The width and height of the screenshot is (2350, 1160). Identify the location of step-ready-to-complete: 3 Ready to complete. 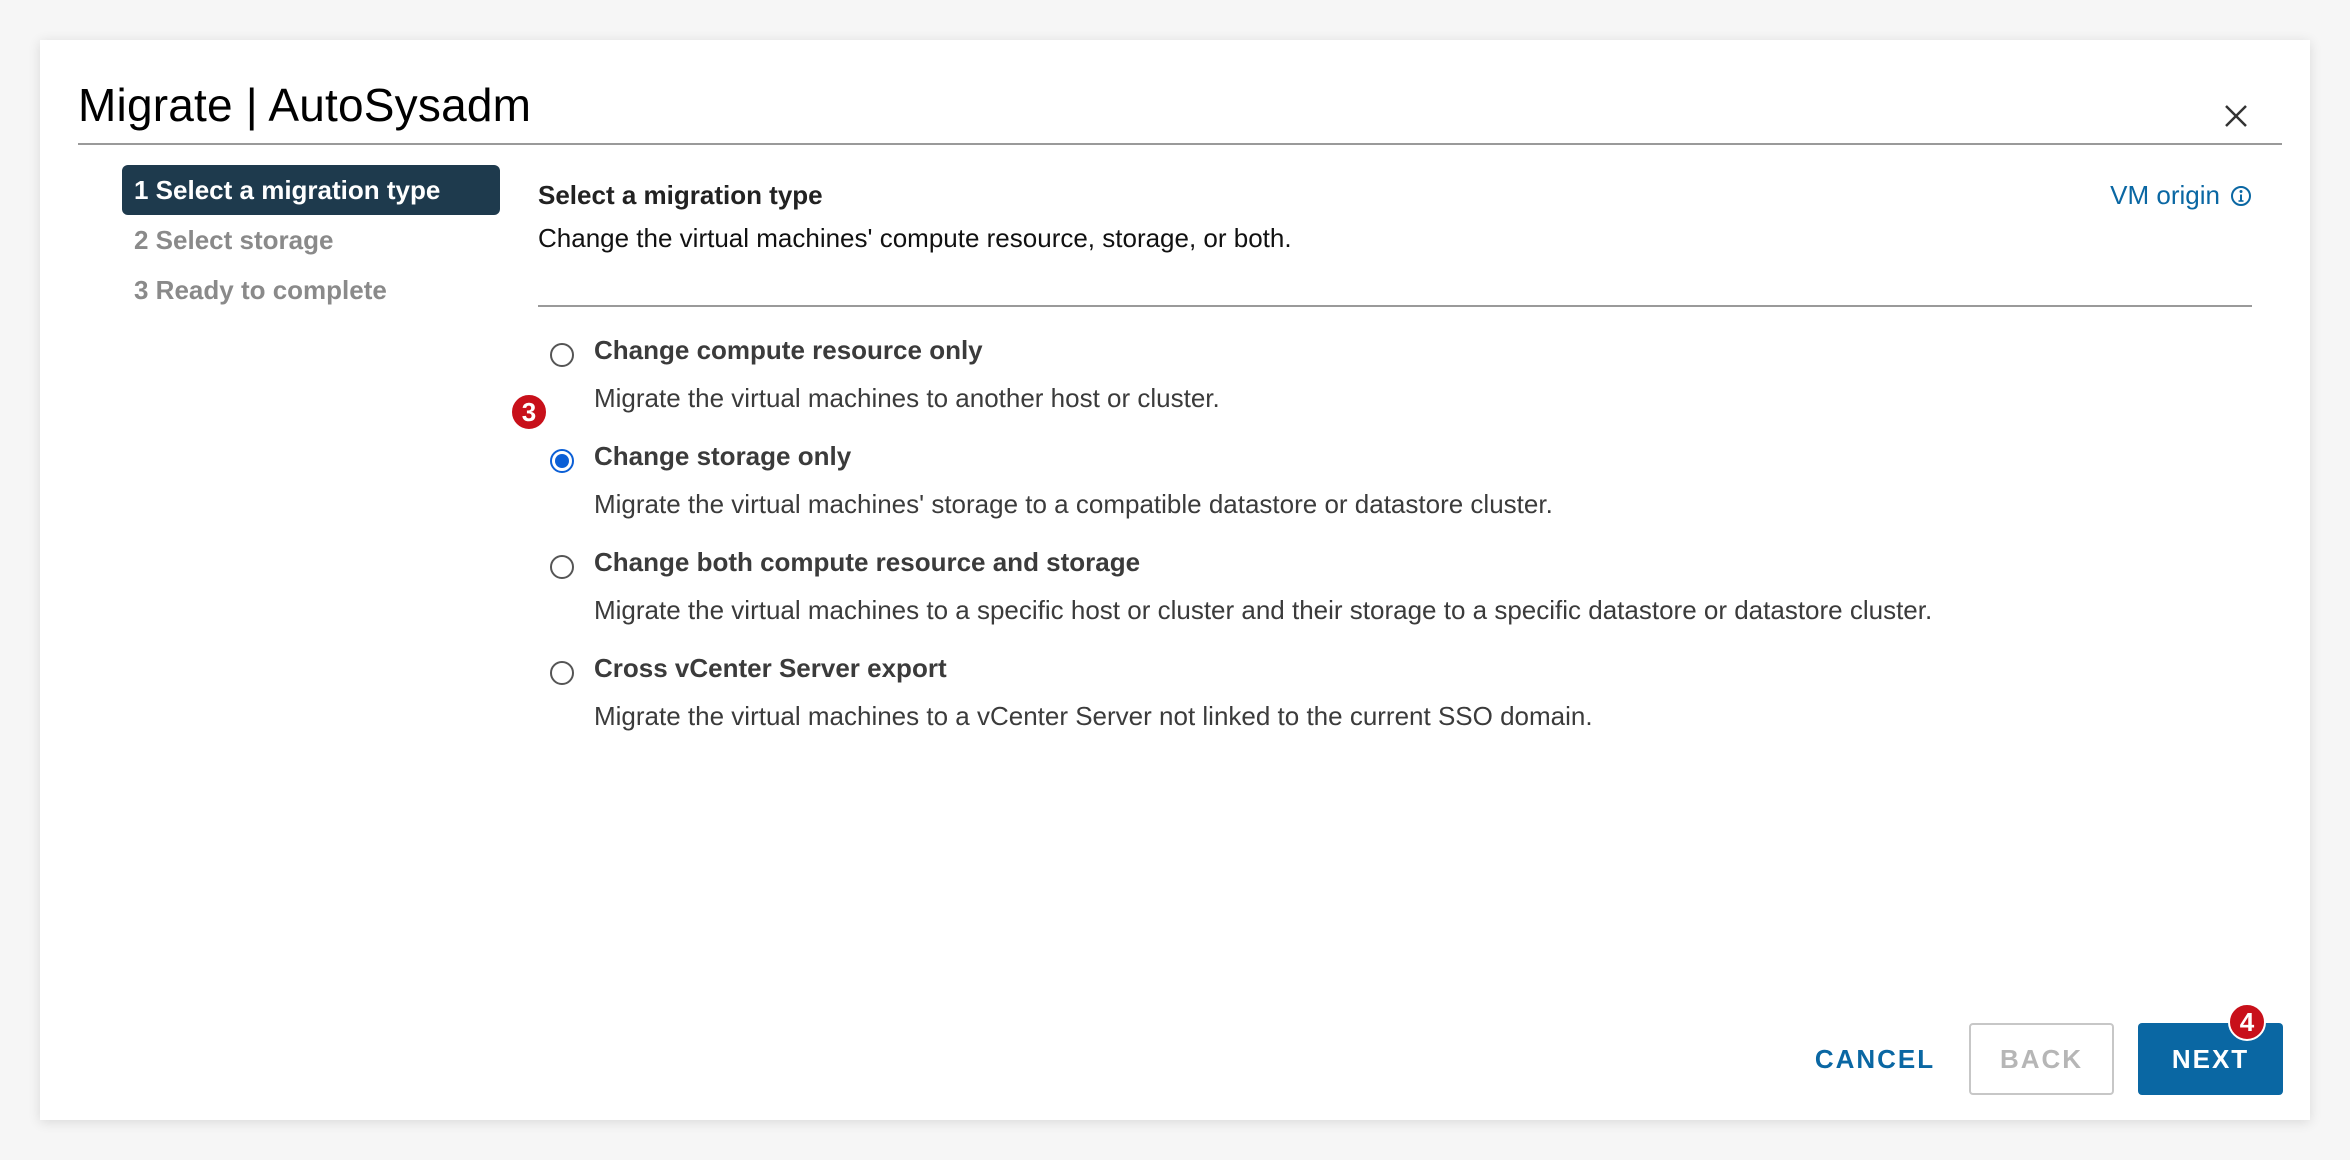
(311, 290).